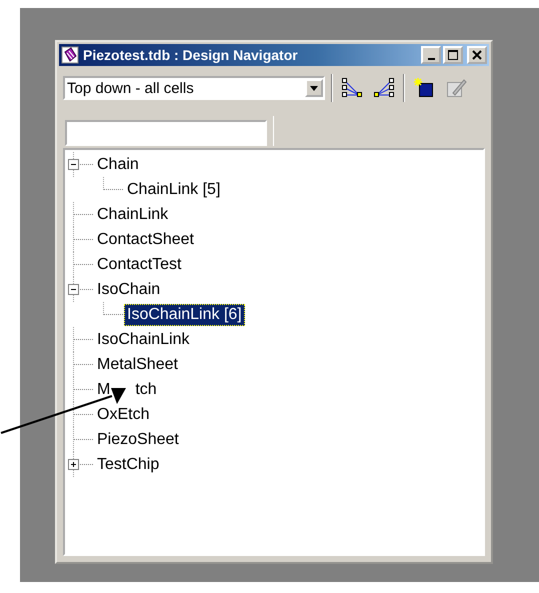  I want to click on tree-item: IsoChainLink, so click(143, 339).